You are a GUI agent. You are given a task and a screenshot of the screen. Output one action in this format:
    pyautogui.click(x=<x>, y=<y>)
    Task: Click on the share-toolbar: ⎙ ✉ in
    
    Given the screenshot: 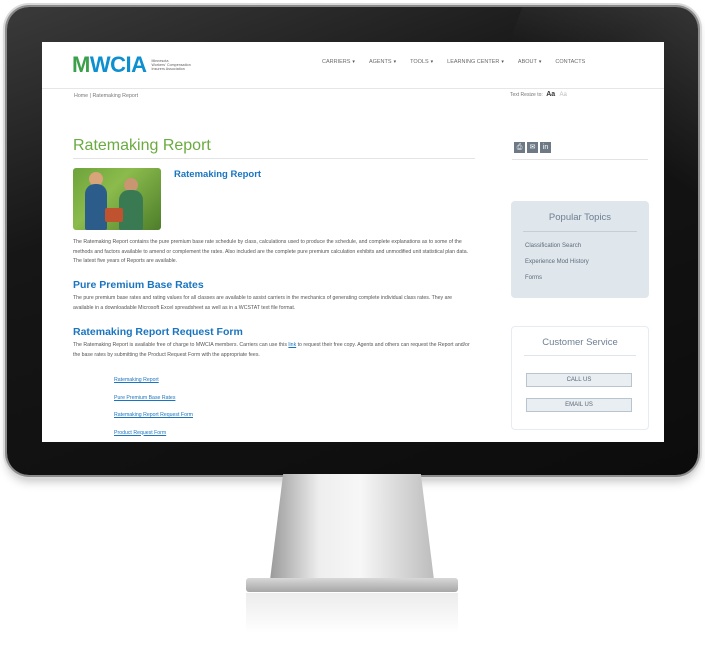 What is the action you would take?
    pyautogui.click(x=532, y=147)
    